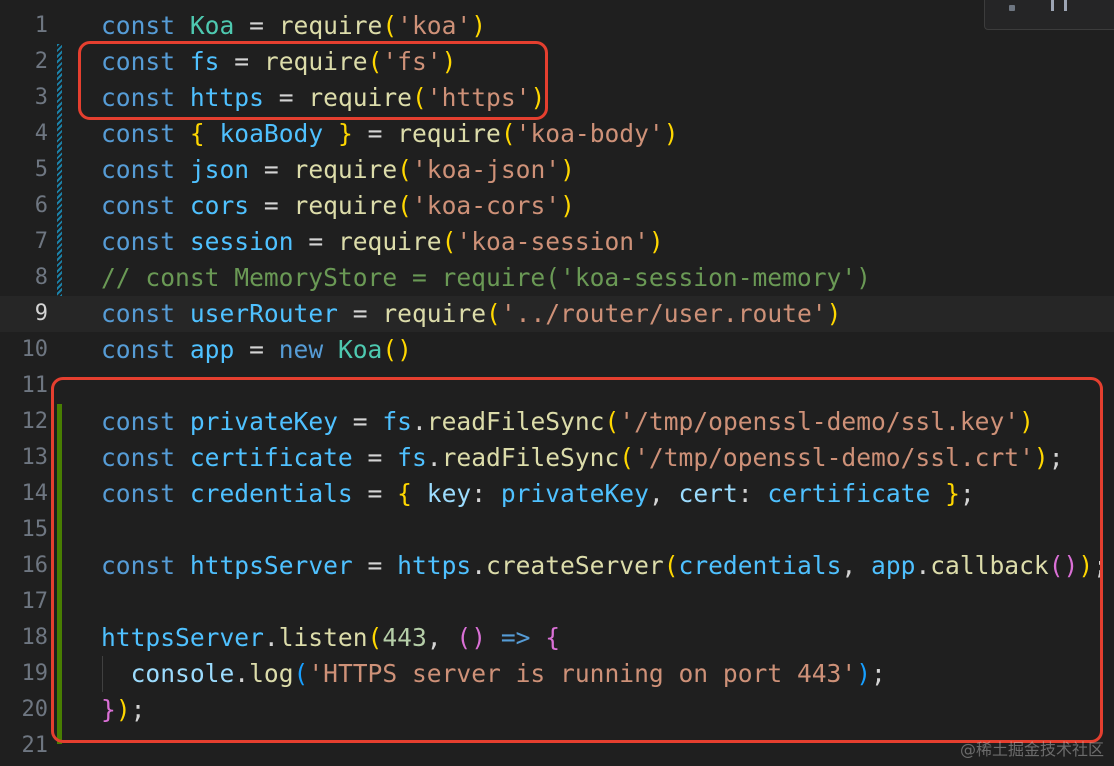 This screenshot has height=766, width=1114. What do you see at coordinates (271, 673) in the screenshot?
I see `code-token: log` at bounding box center [271, 673].